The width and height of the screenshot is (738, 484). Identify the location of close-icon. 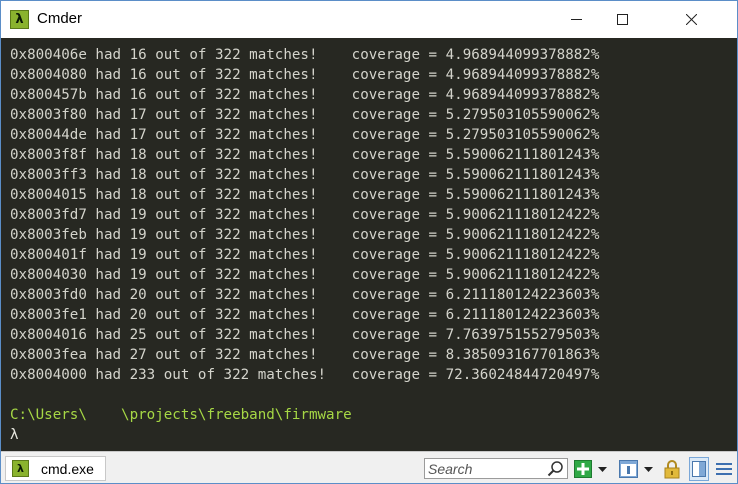
(691, 19).